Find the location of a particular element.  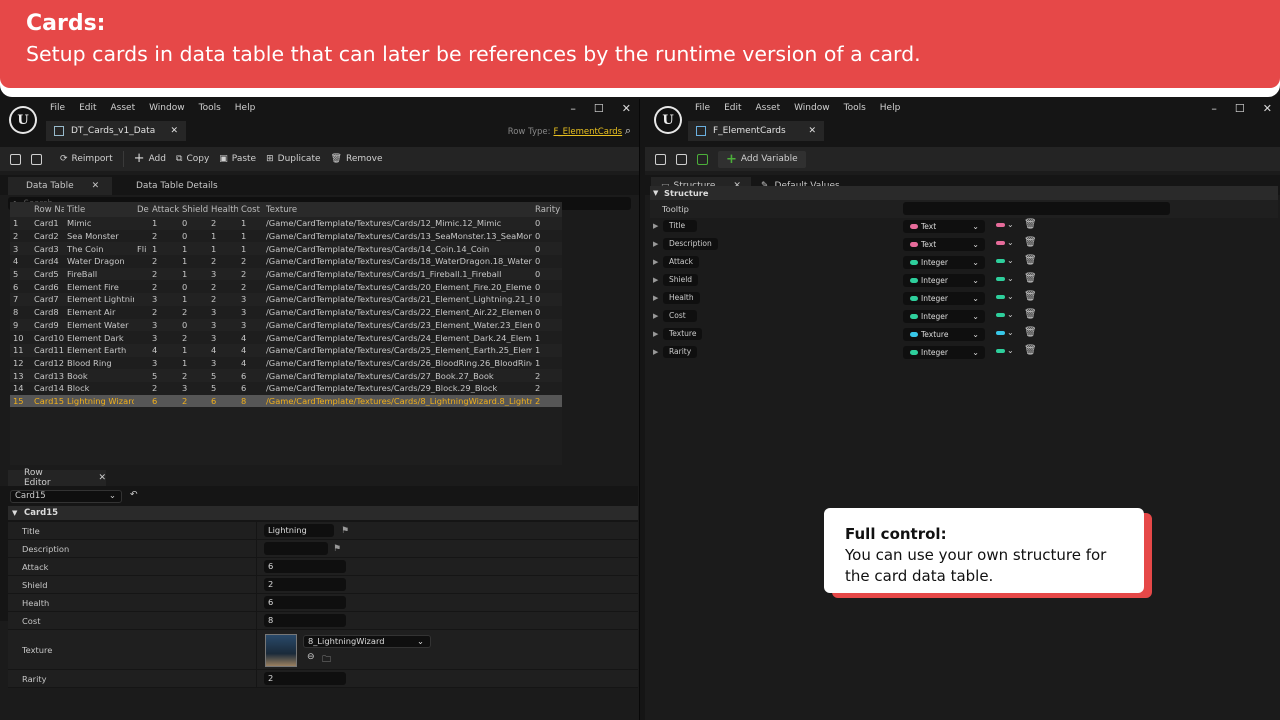

tab-data-table-details: Data Table Details is located at coordinates (177, 186).